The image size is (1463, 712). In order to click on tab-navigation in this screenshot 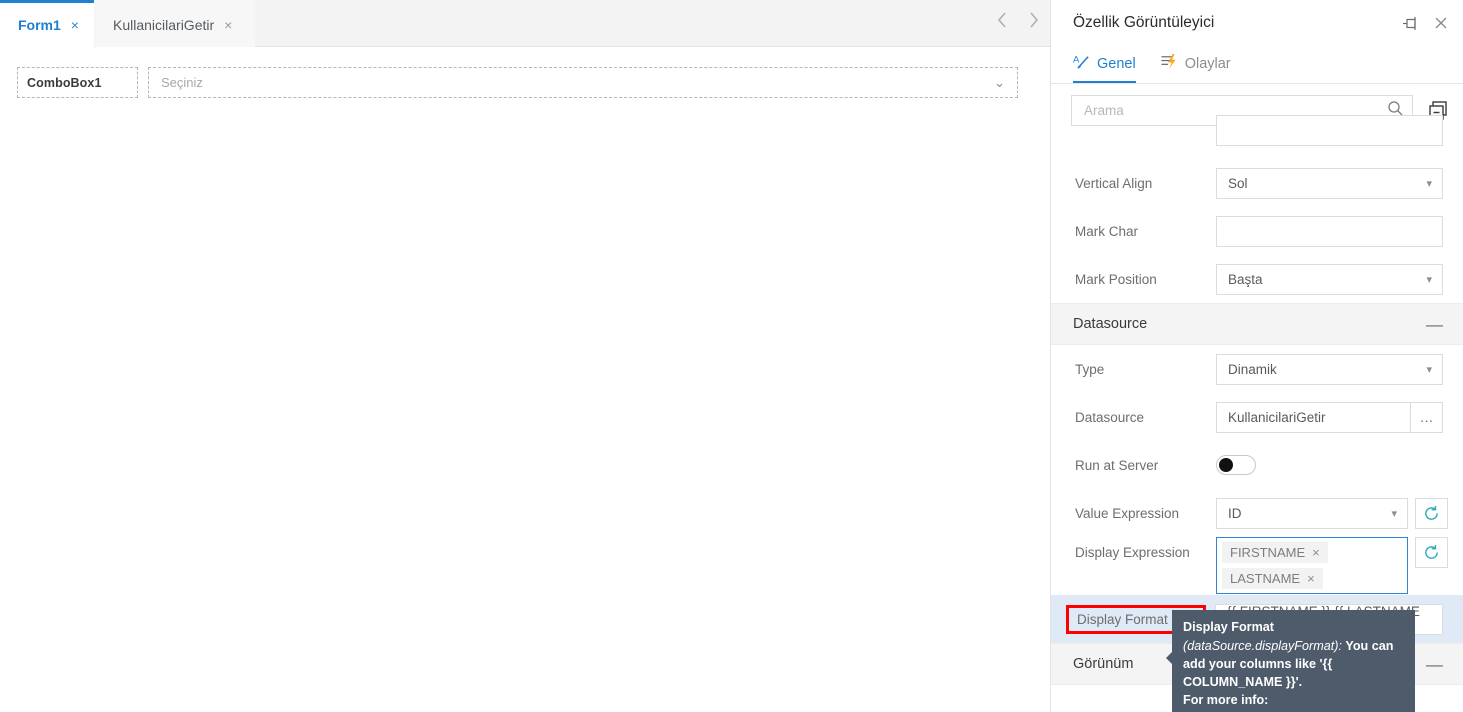, I will do `click(1018, 20)`.